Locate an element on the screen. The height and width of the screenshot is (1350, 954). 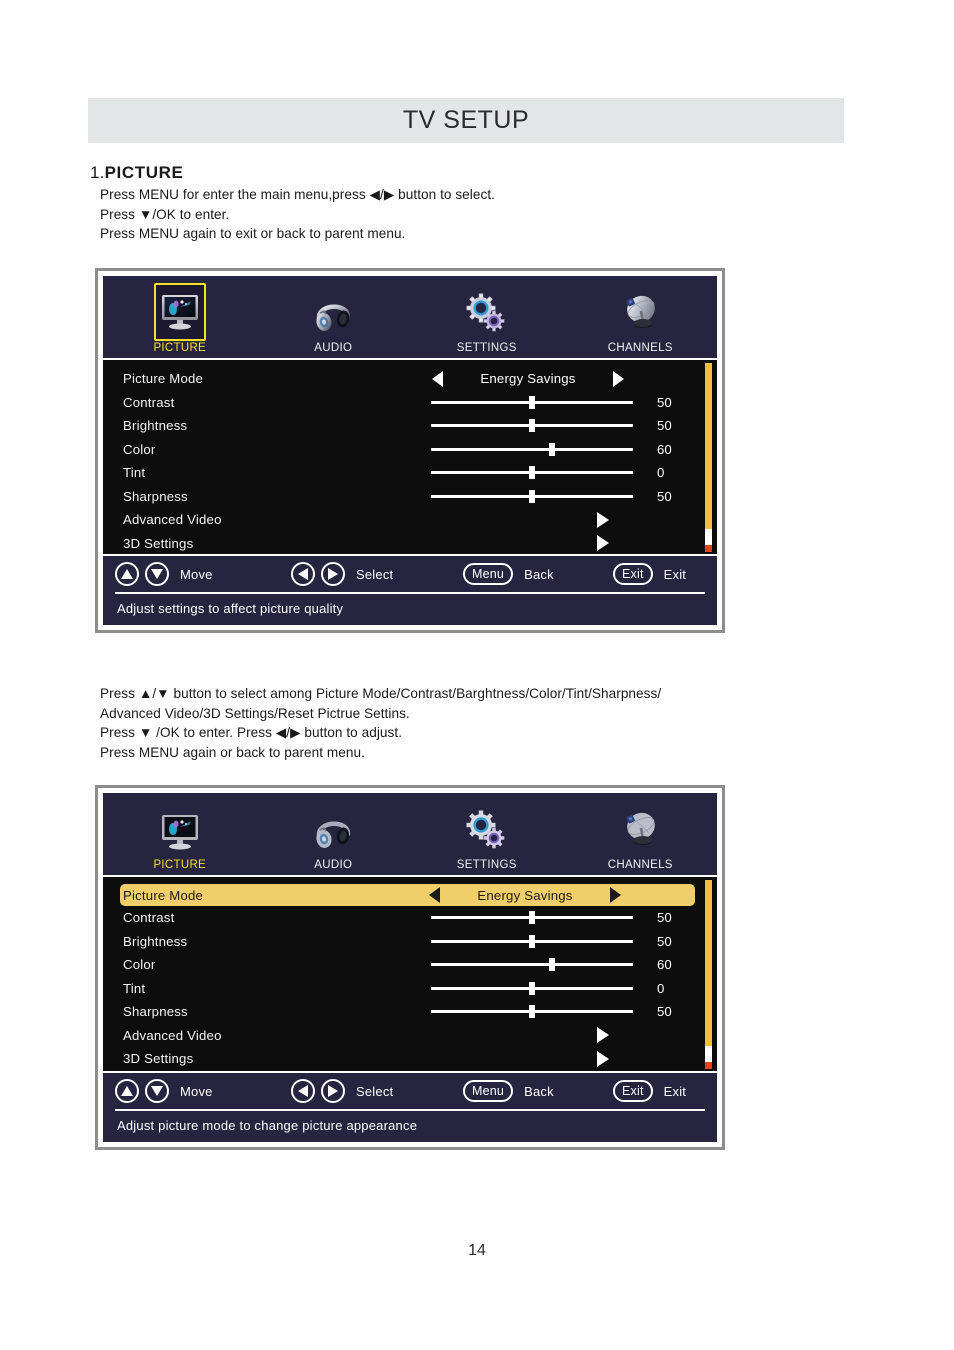
osd-tab-label: PICTURE is located at coordinates (180, 865).